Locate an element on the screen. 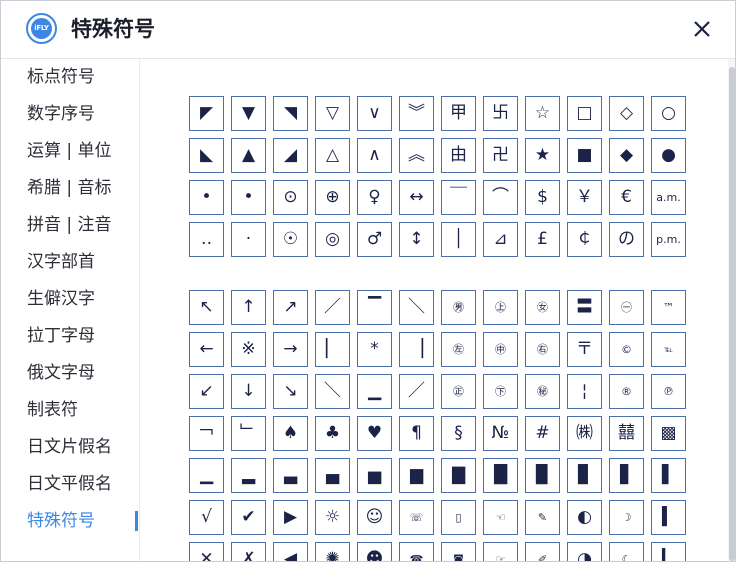 The image size is (736, 562). symbol-cell: ㊙ is located at coordinates (542, 391).